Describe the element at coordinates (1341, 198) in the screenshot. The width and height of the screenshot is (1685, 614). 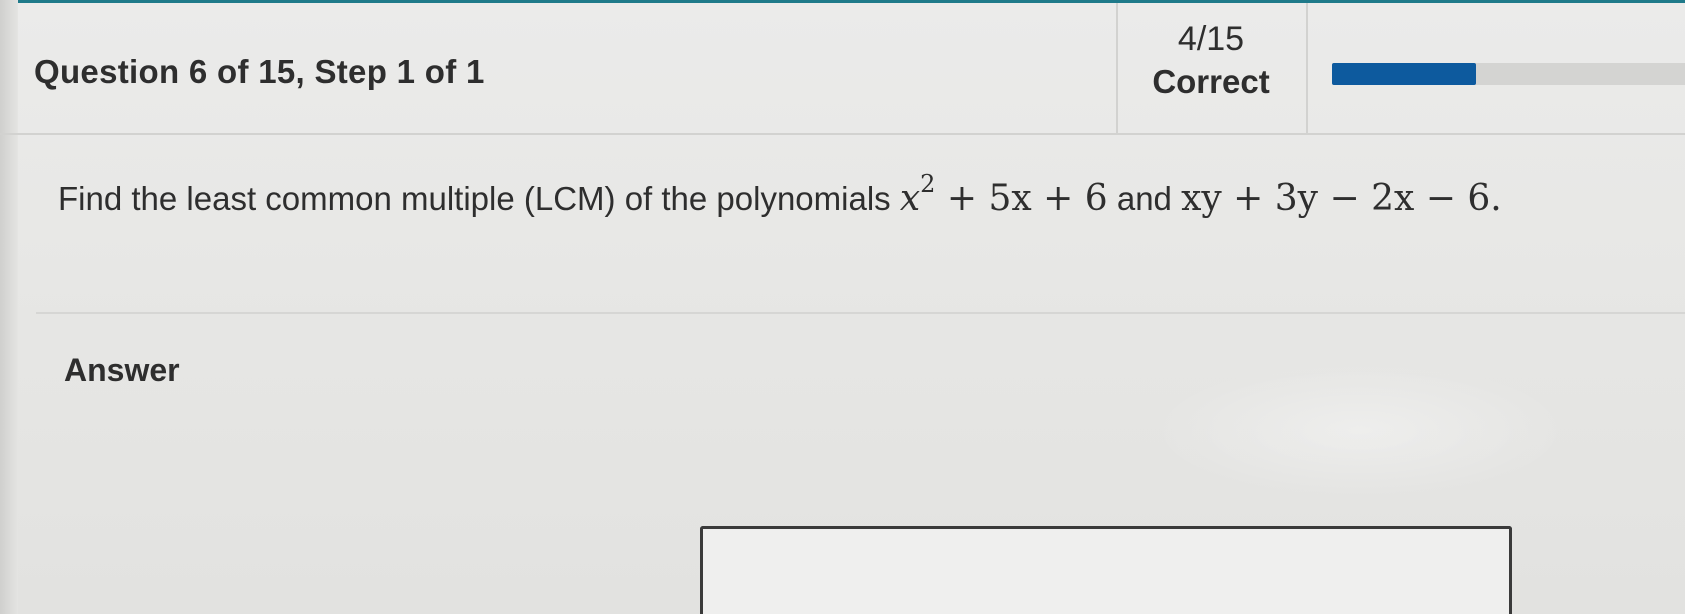
I see `polynomial-2: xy + 3y − 2x − 6.` at that location.